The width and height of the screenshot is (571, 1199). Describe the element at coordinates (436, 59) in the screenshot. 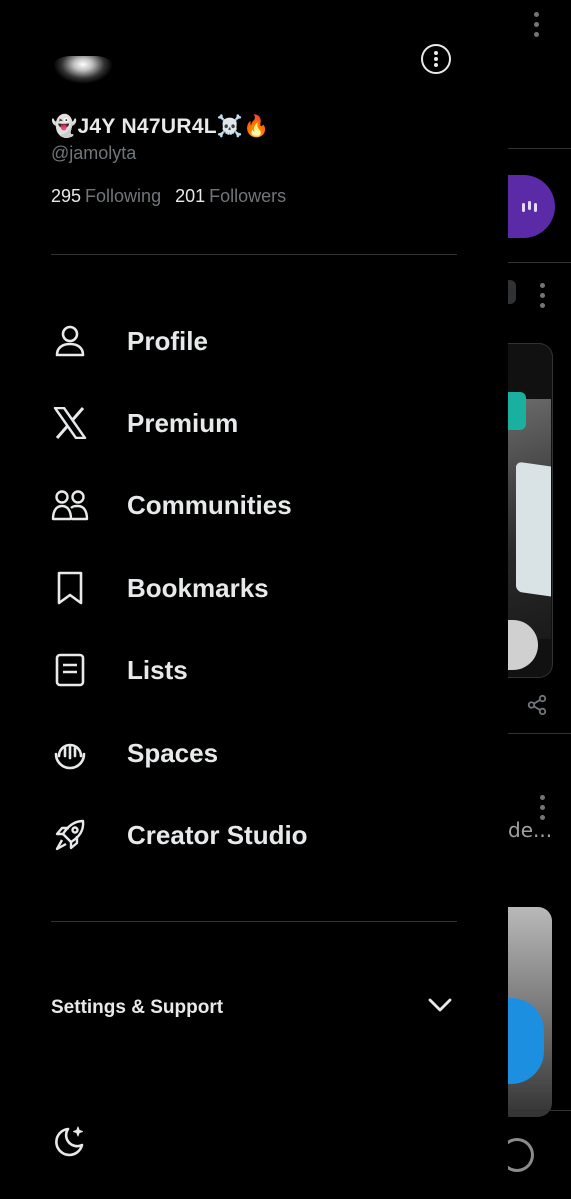

I see `account-options-button` at that location.